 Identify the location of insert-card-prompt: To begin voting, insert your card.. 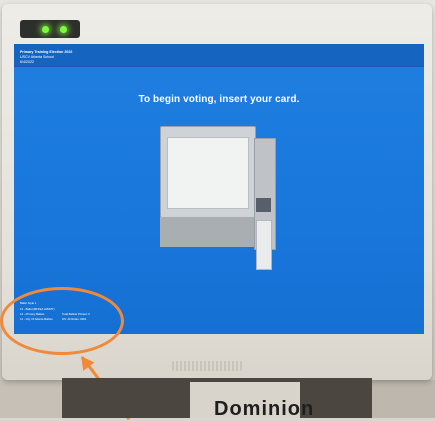
(219, 99).